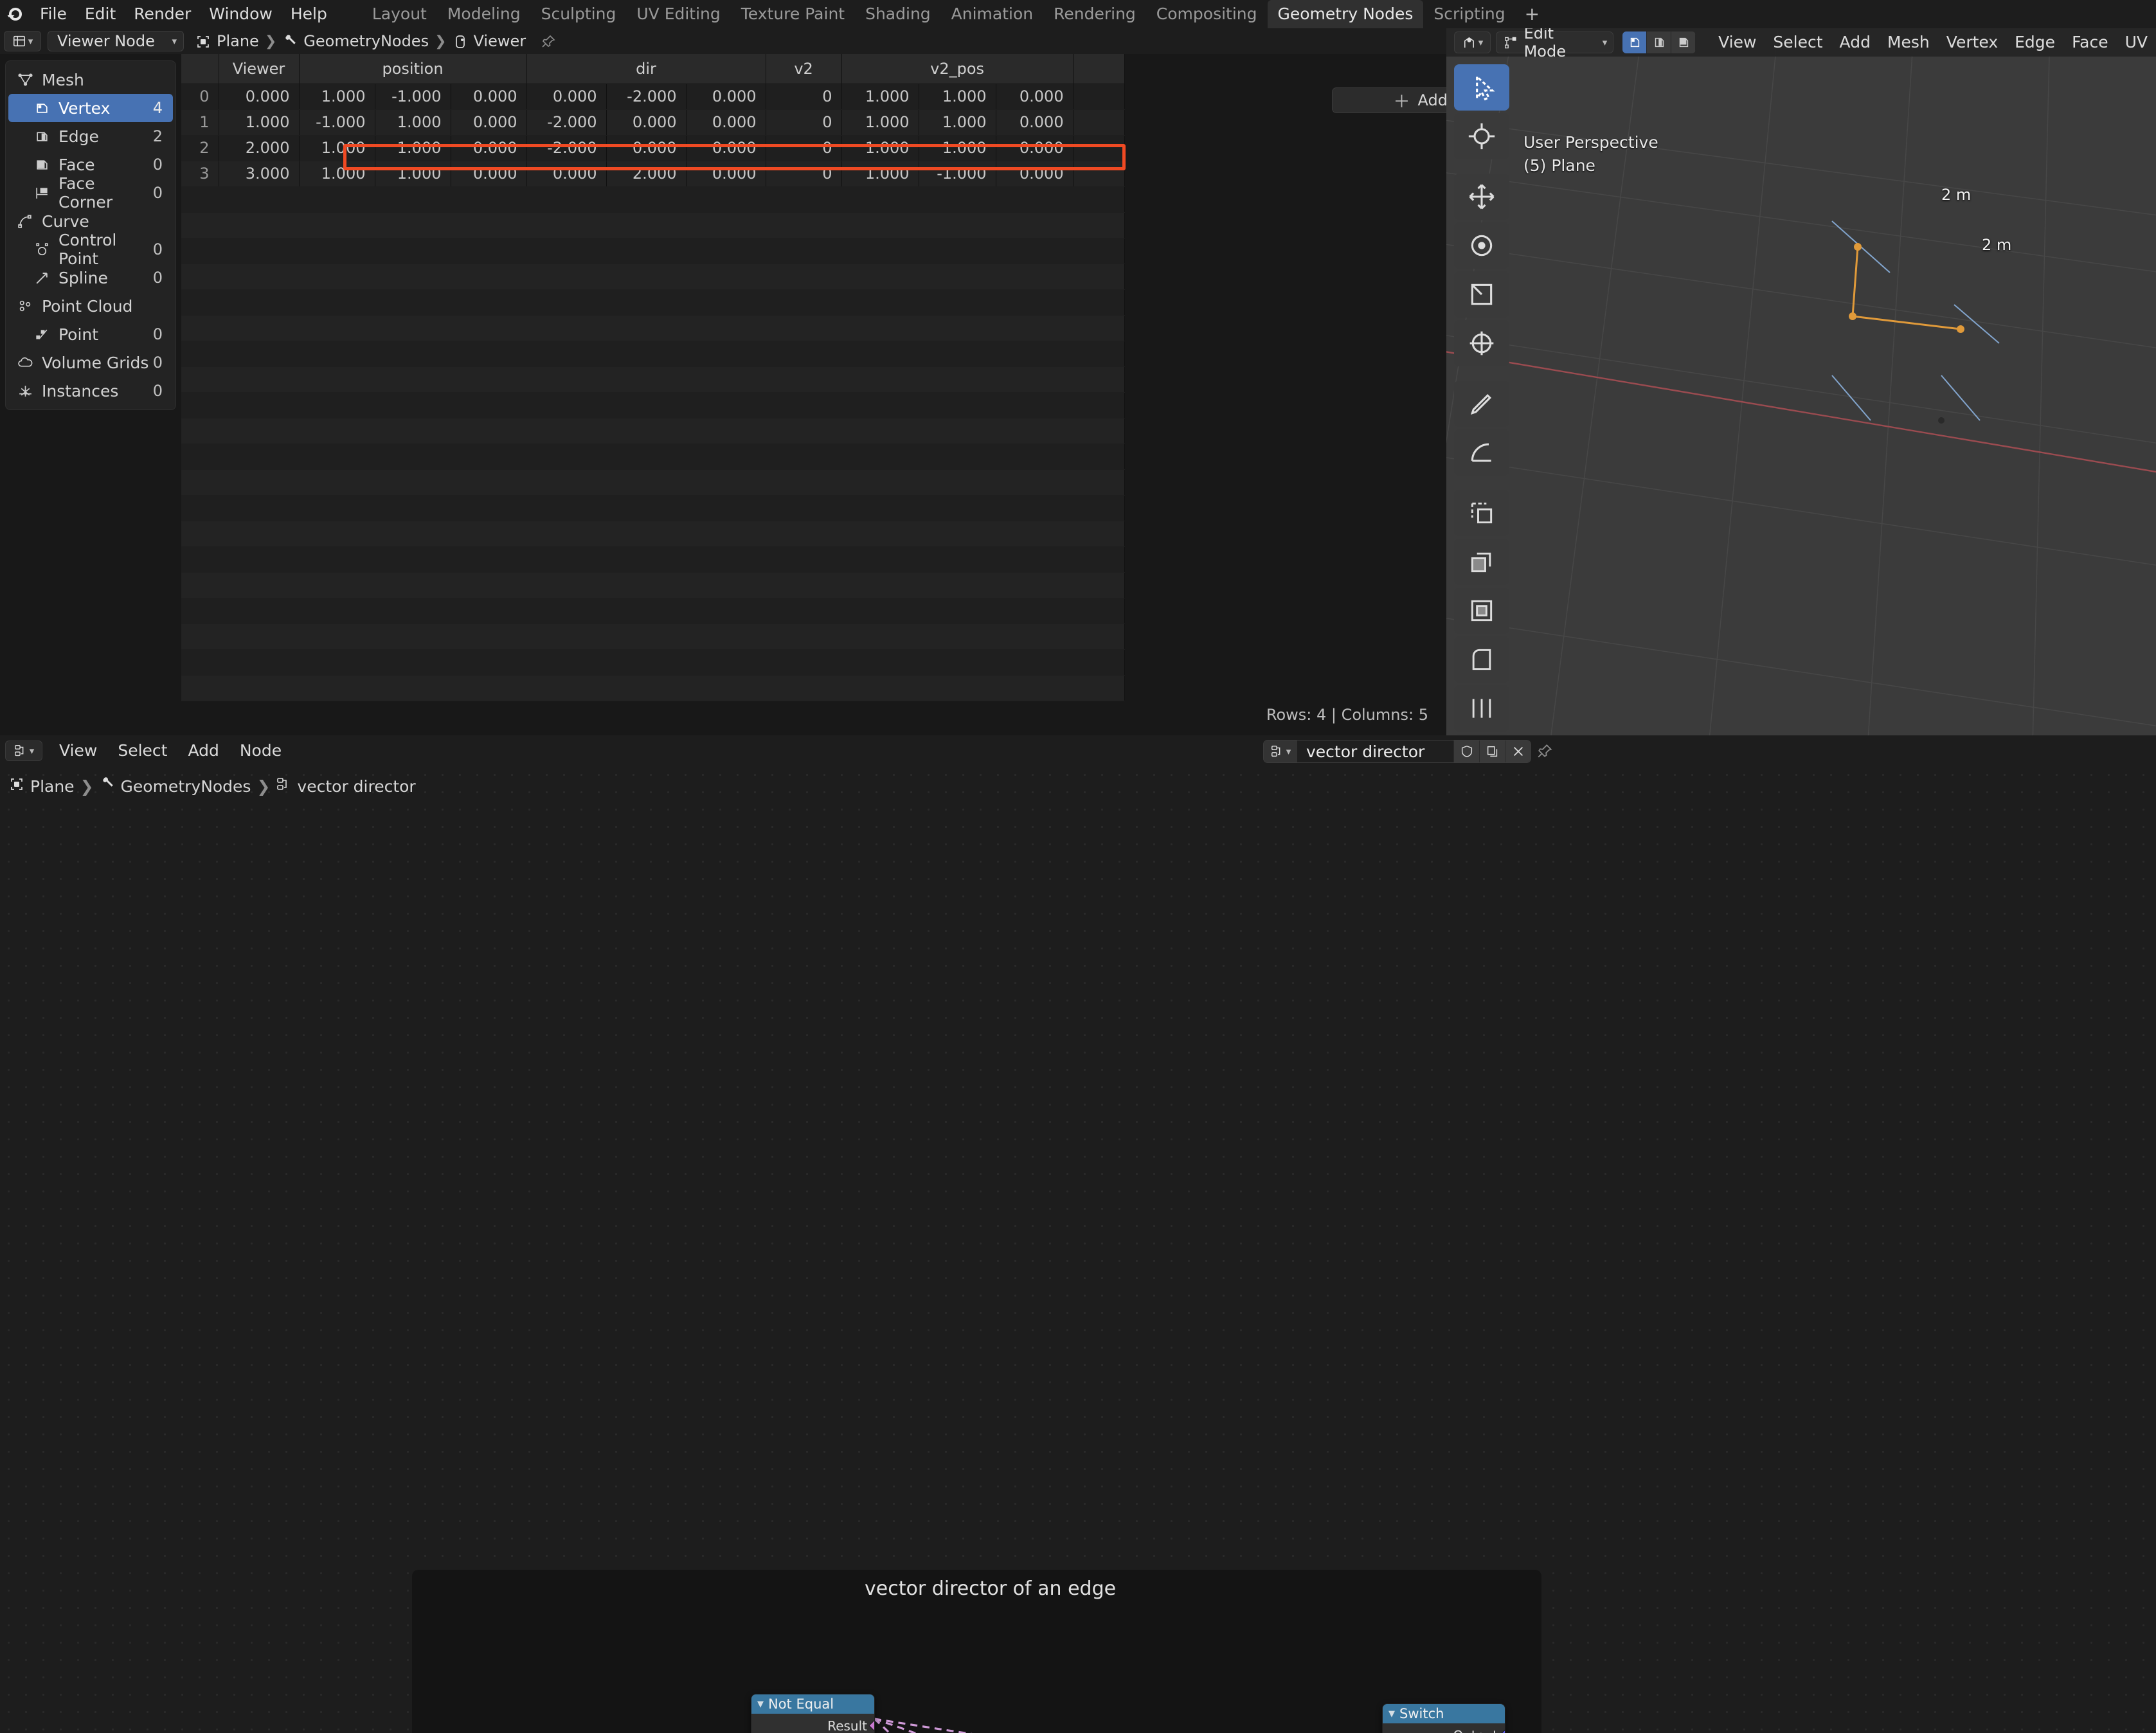 The image size is (2156, 1733). Describe the element at coordinates (812, 1704) in the screenshot. I see `node-header: ▼ Not Equal` at that location.